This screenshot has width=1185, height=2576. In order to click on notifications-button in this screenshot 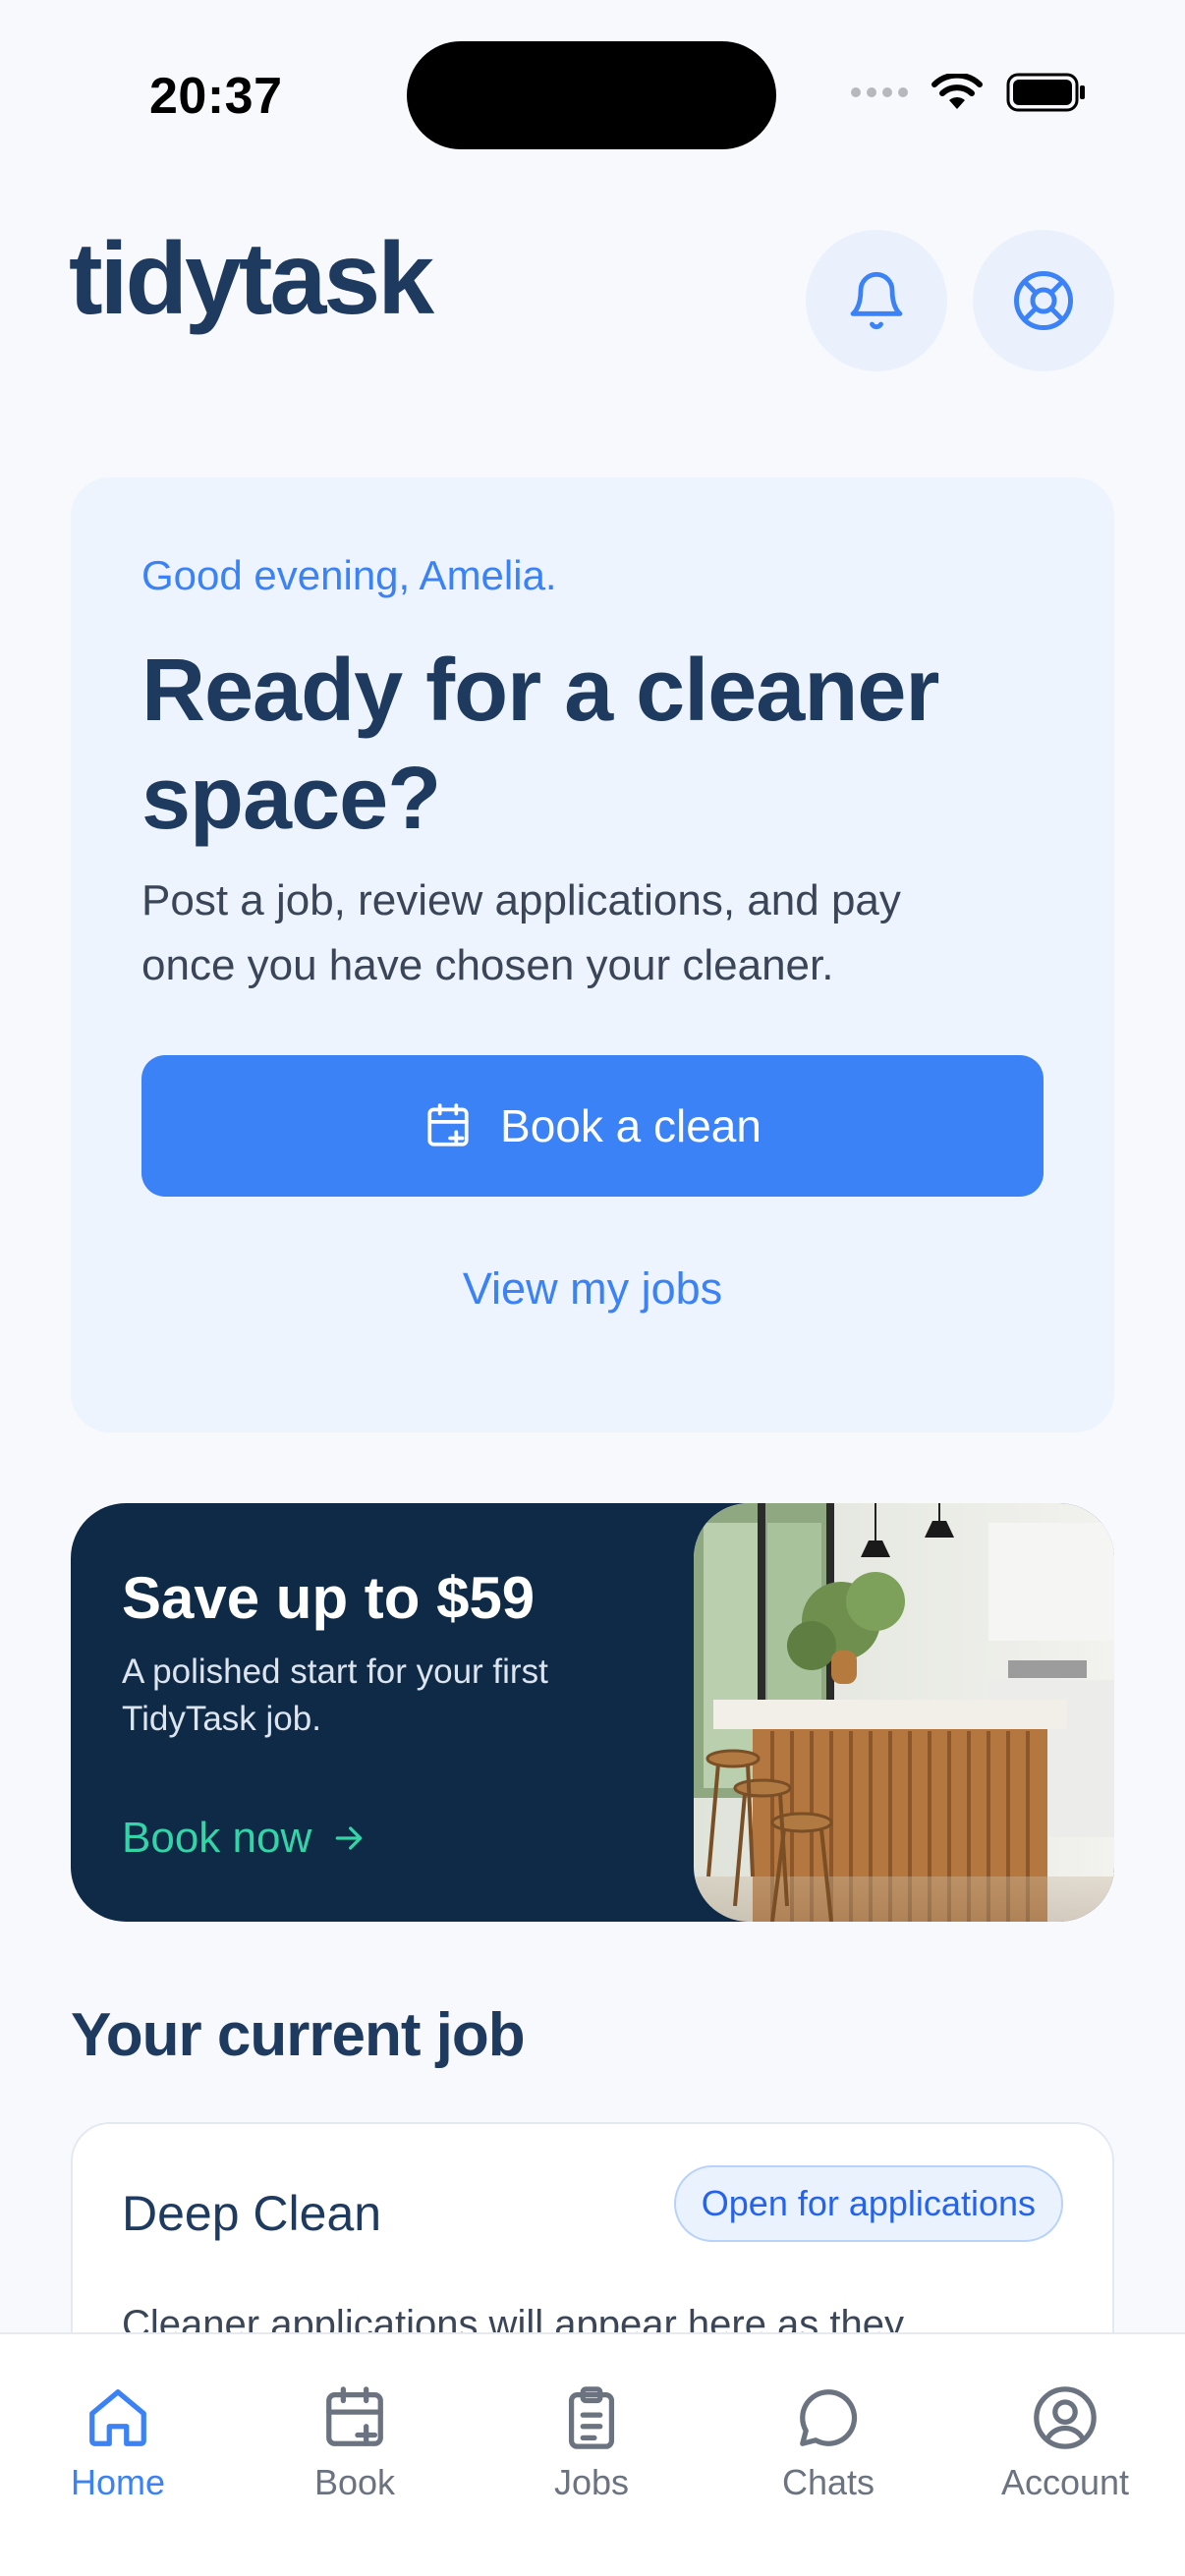, I will do `click(877, 300)`.